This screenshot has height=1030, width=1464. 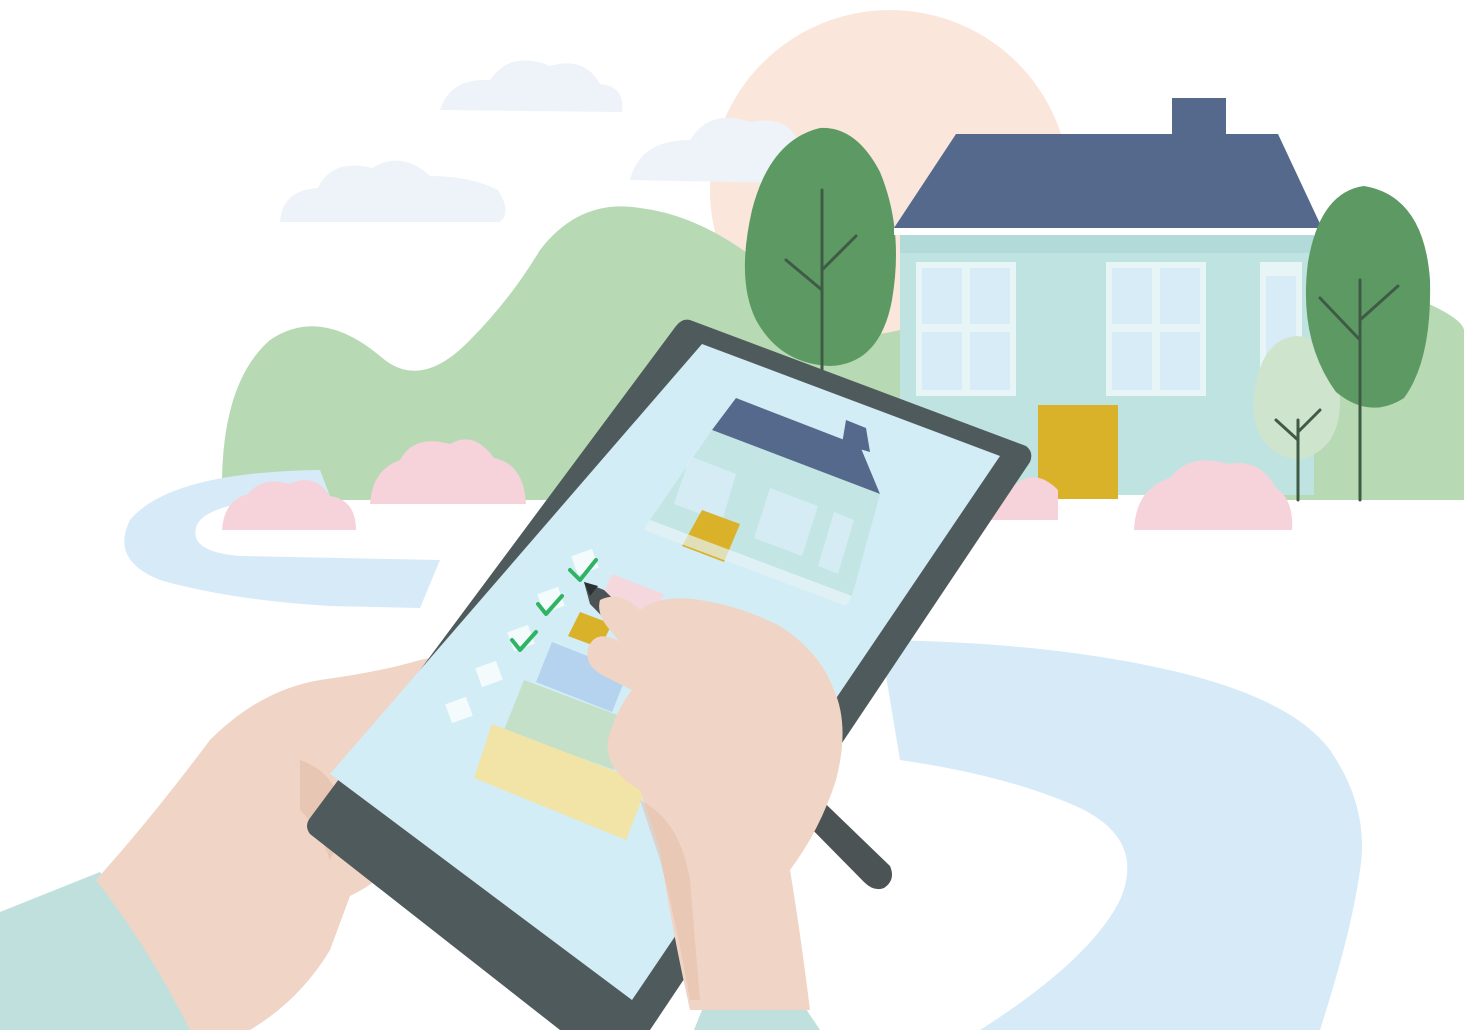 I want to click on window-left, so click(x=966, y=329).